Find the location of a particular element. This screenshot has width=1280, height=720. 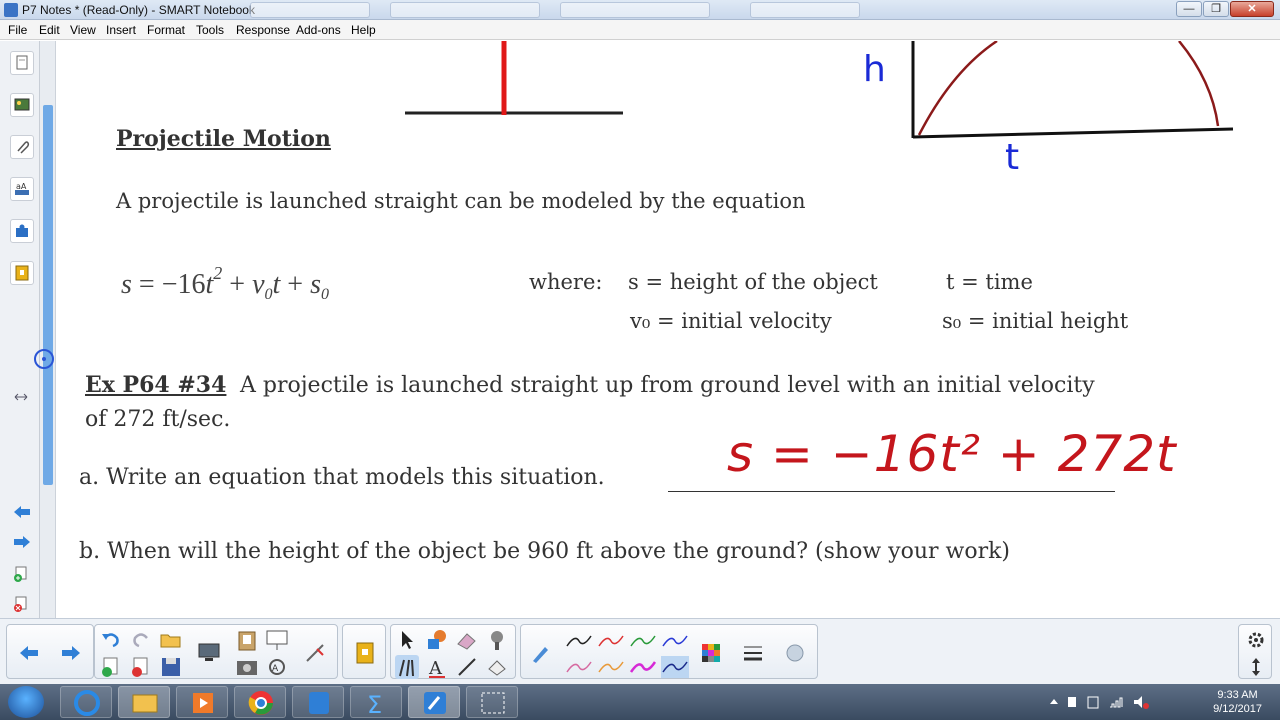

pen-swatch-black is located at coordinates (579, 641).